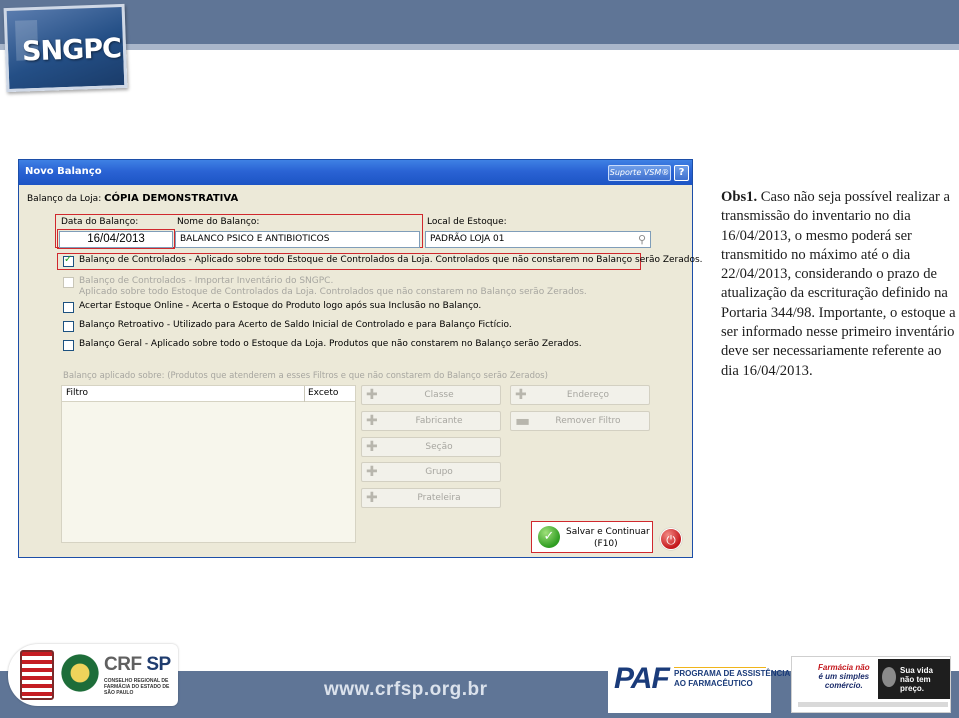 The image size is (959, 718). What do you see at coordinates (538, 239) in the screenshot?
I see `stock-field: PADRÃO LOJA 01 ⚲` at bounding box center [538, 239].